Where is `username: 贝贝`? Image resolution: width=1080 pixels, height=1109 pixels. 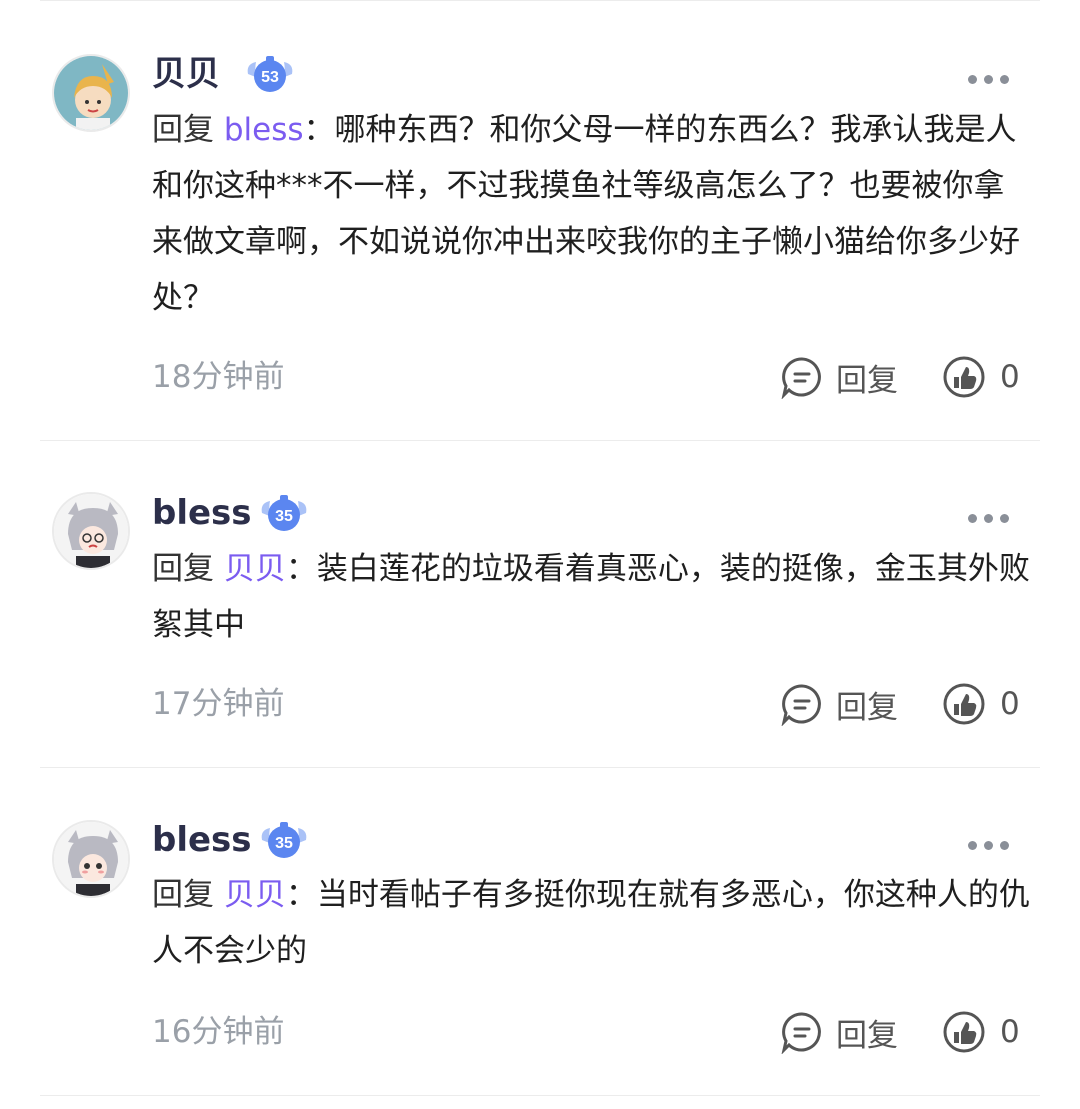 username: 贝贝 is located at coordinates (186, 74).